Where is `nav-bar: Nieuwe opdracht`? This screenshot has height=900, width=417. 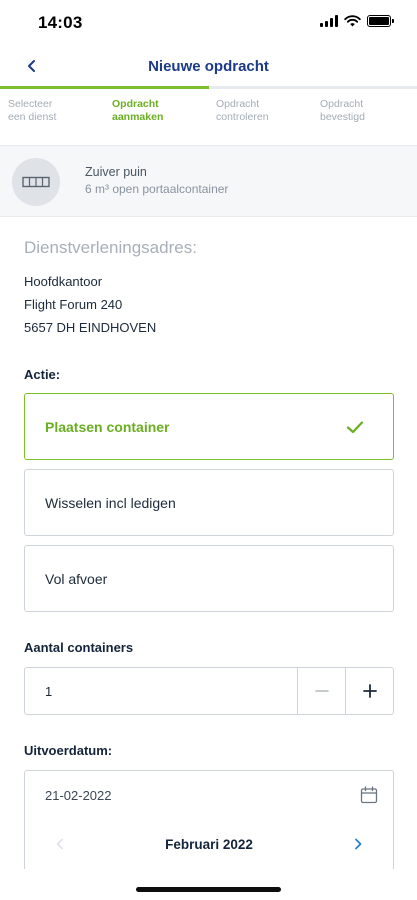
nav-bar: Nieuwe opdracht is located at coordinates (208, 66).